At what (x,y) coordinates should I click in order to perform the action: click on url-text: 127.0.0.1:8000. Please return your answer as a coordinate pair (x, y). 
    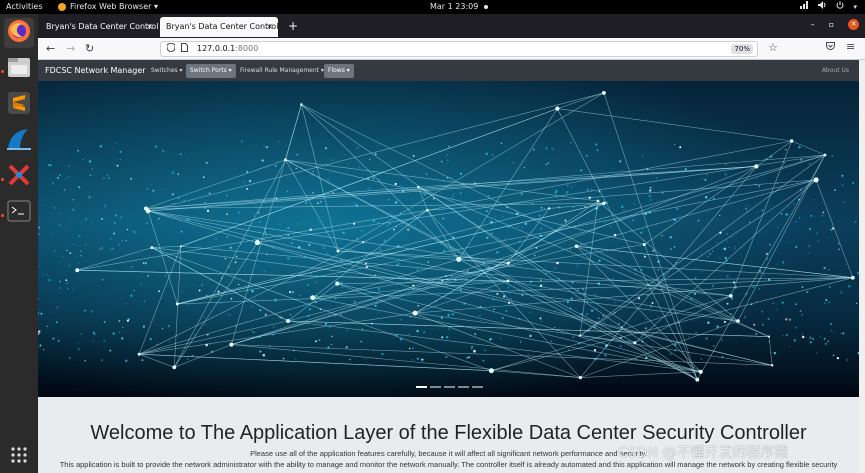
    Looking at the image, I should click on (227, 49).